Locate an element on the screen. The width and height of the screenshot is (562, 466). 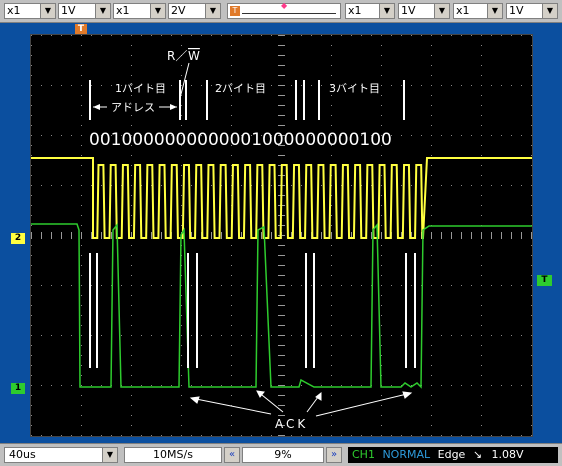
ch3-probe-select: x1 ▼ is located at coordinates (370, 11).